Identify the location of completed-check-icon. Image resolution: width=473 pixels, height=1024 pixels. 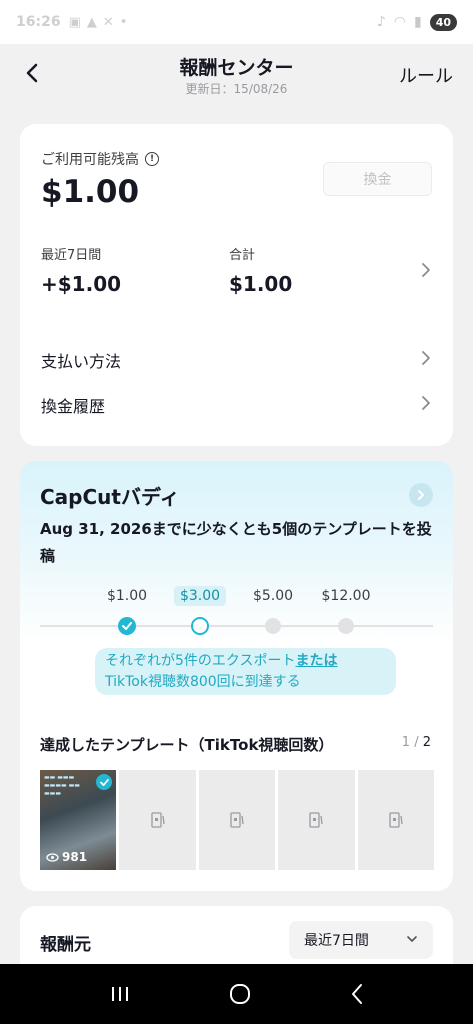
(104, 782).